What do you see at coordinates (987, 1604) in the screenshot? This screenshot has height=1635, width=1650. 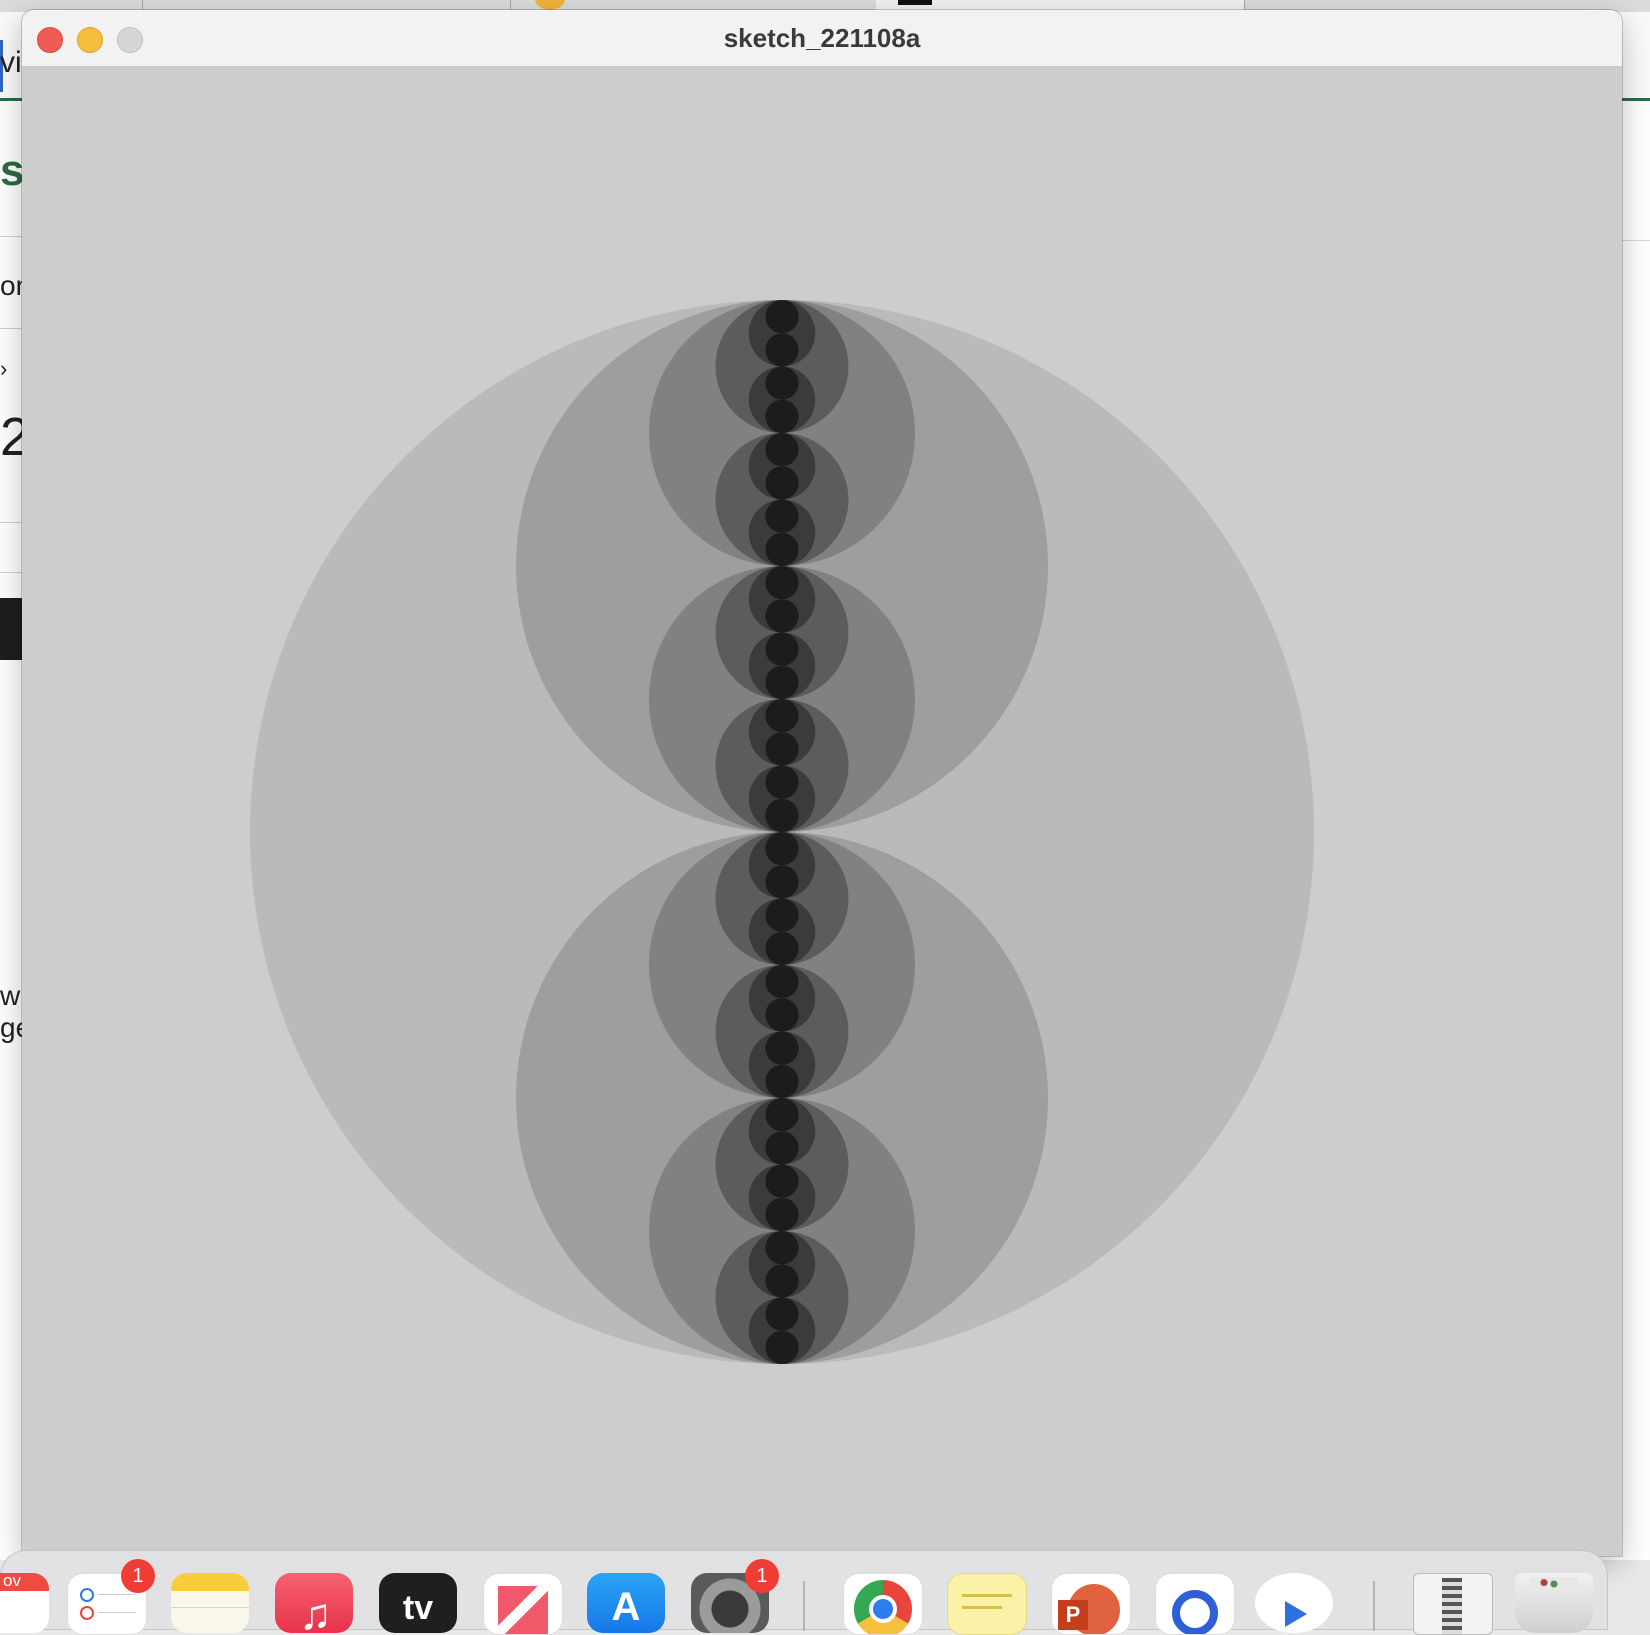 I see `stickies-icon` at bounding box center [987, 1604].